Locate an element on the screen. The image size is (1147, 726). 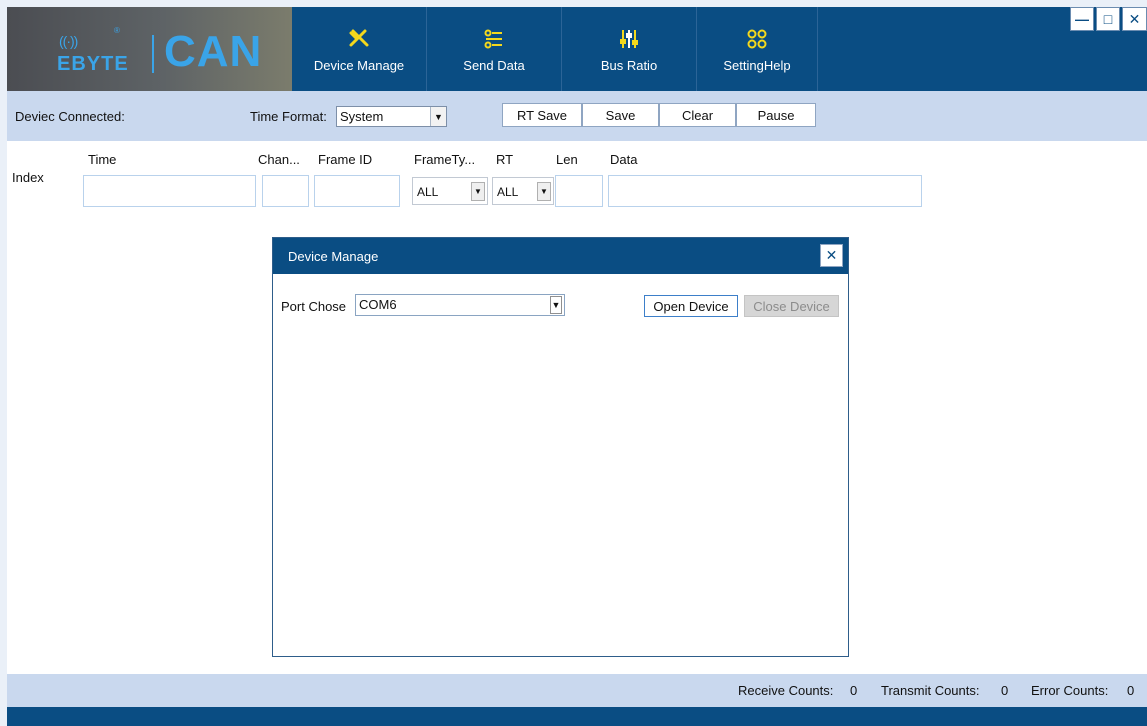
logo-product: CAN is located at coordinates (213, 51).